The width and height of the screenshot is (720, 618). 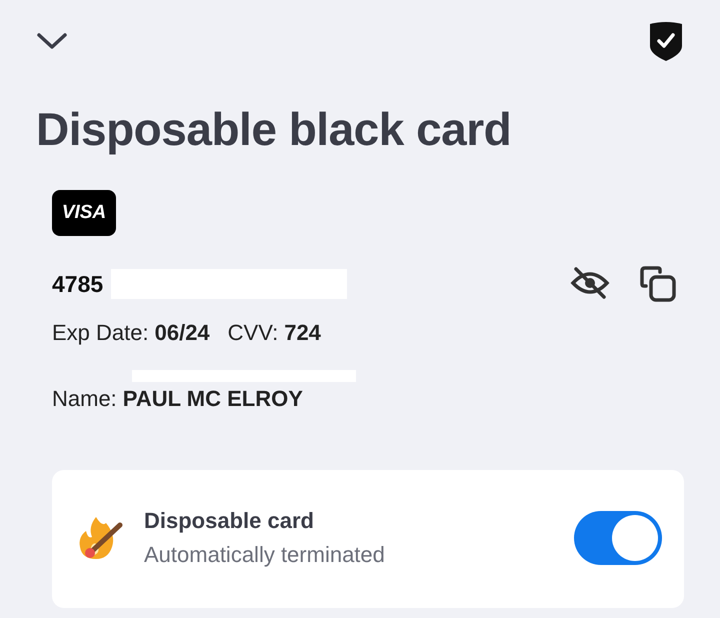 I want to click on name-label: Name:, so click(x=84, y=399).